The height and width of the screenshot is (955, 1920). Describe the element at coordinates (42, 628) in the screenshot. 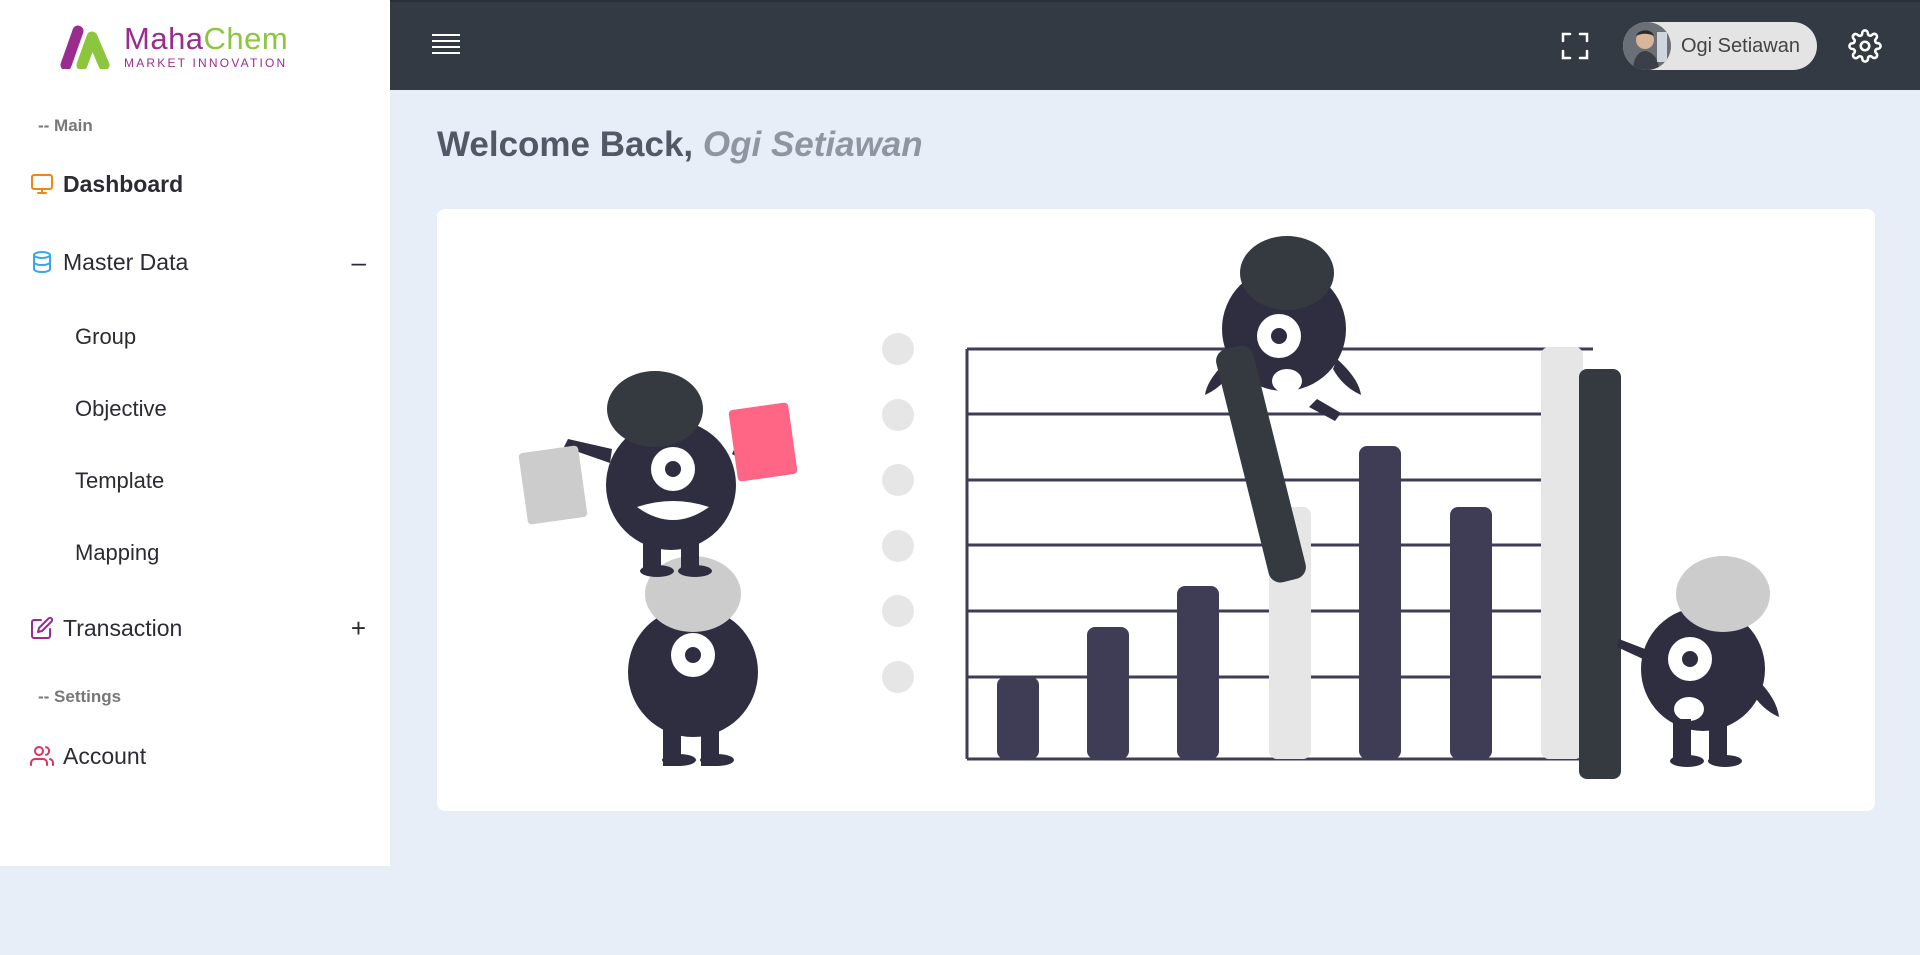

I see `edit-icon` at that location.